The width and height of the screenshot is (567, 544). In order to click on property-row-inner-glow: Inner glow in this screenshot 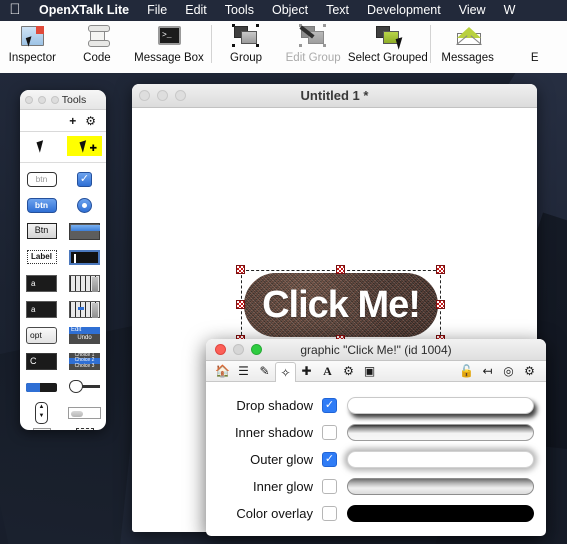, I will do `click(374, 486)`.